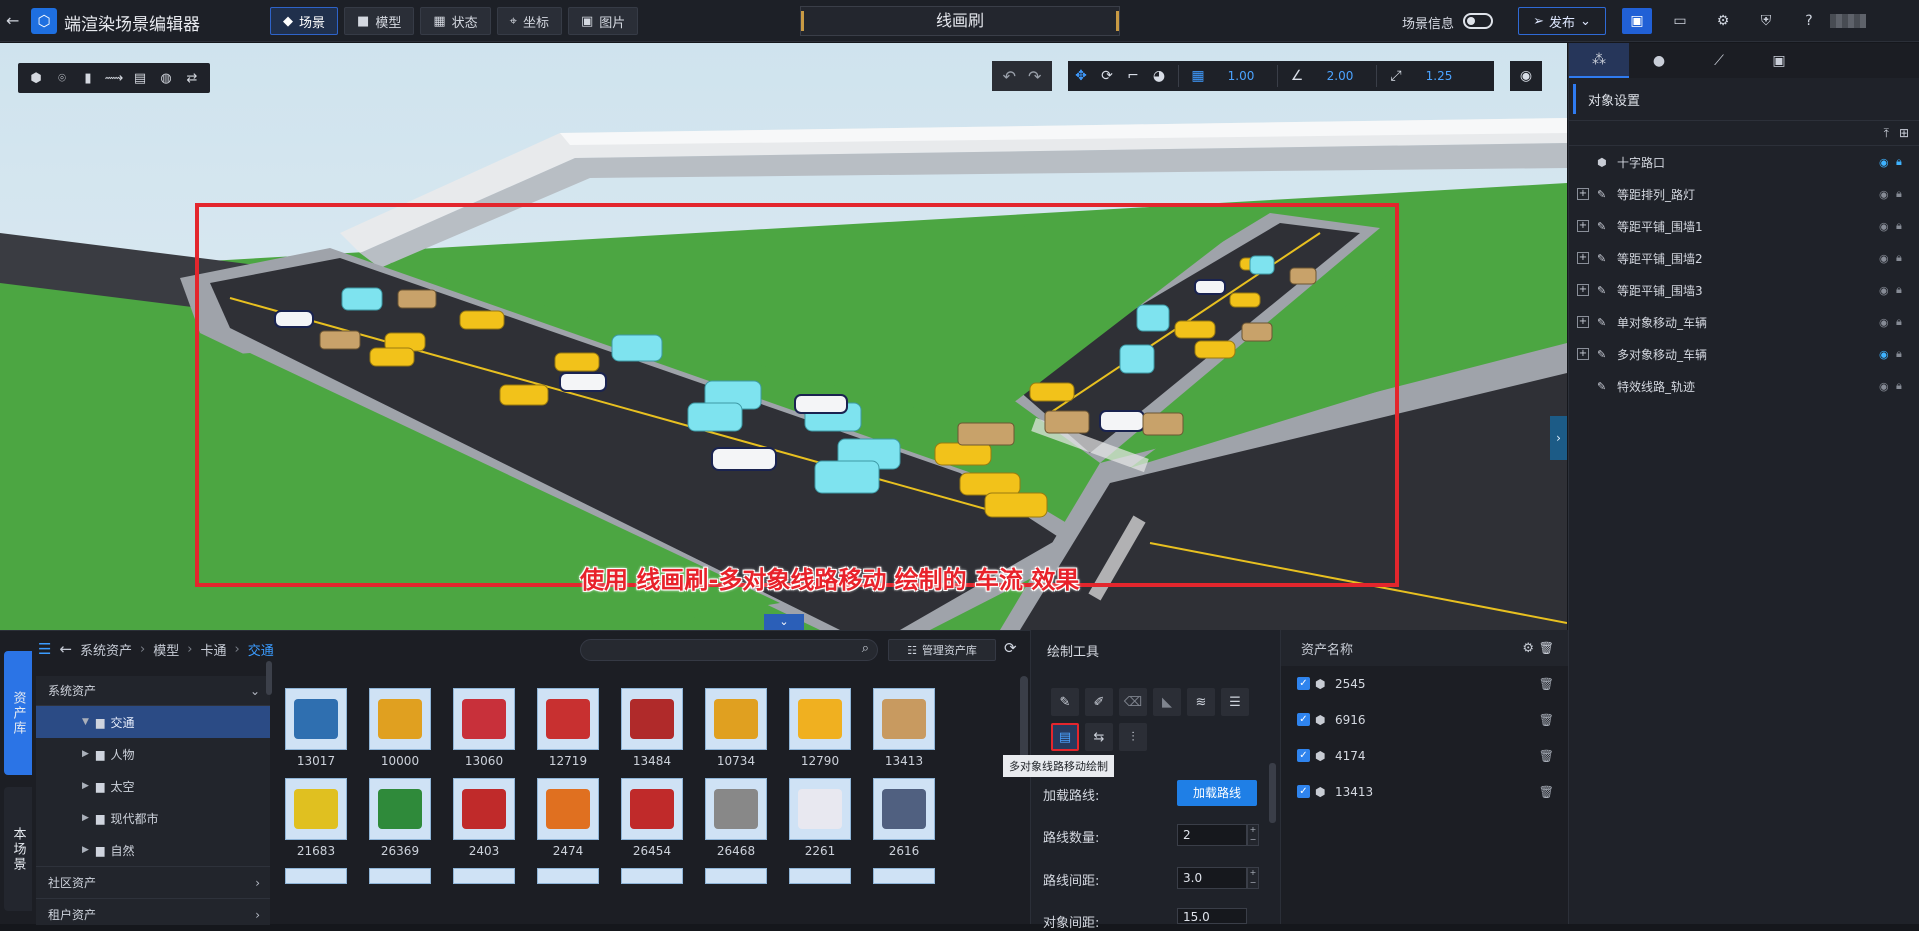  Describe the element at coordinates (1099, 737) in the screenshot. I see `loop-route-button: ⇆` at that location.